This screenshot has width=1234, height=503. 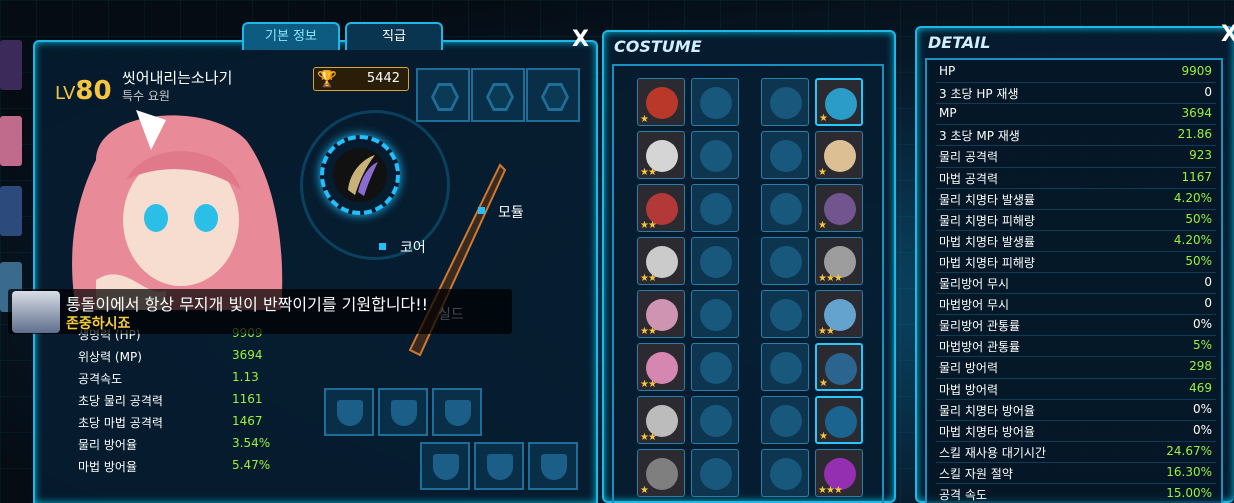 I want to click on detail-label: 공격 속도, so click(x=963, y=495).